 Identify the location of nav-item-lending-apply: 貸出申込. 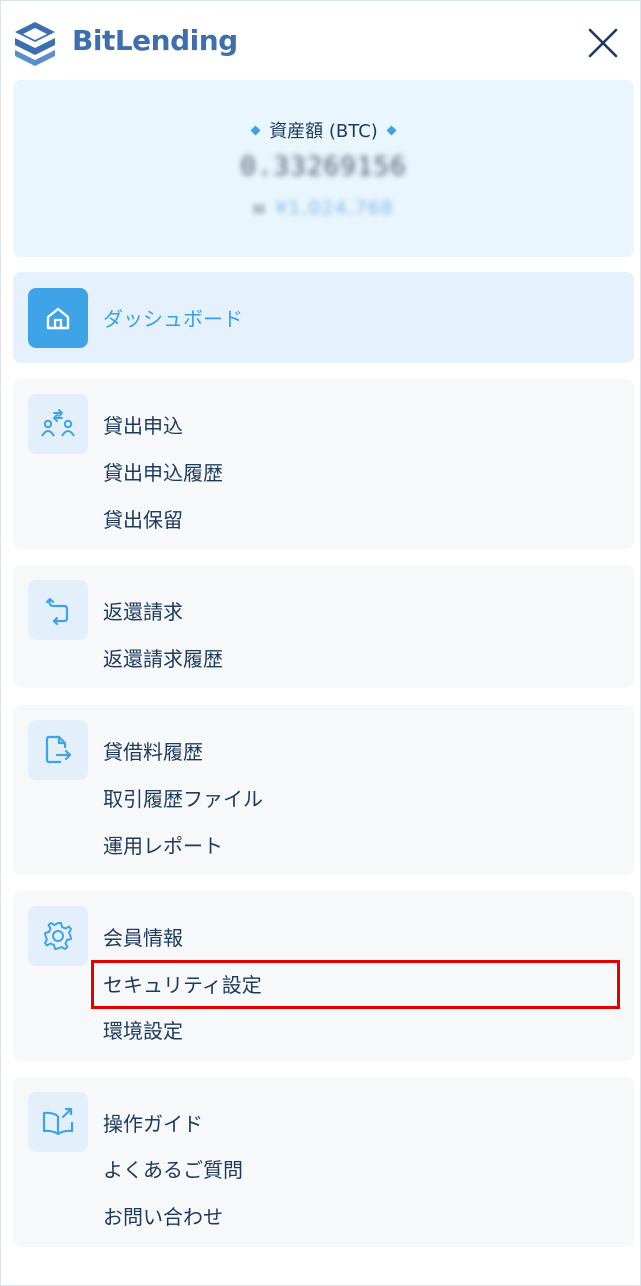
(143, 426).